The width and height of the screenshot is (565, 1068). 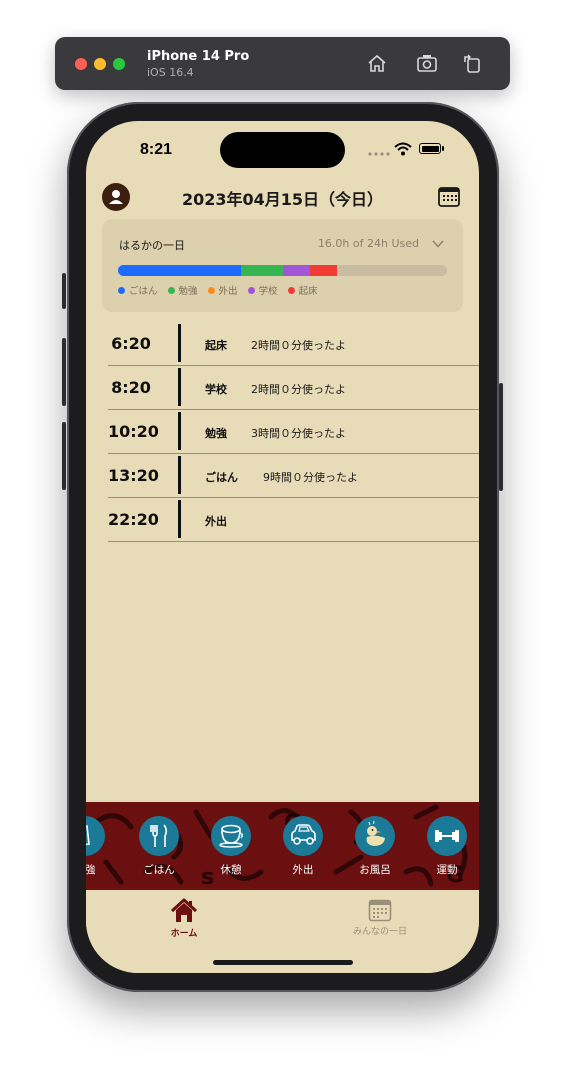 I want to click on legend-item: 起床, so click(x=302, y=290).